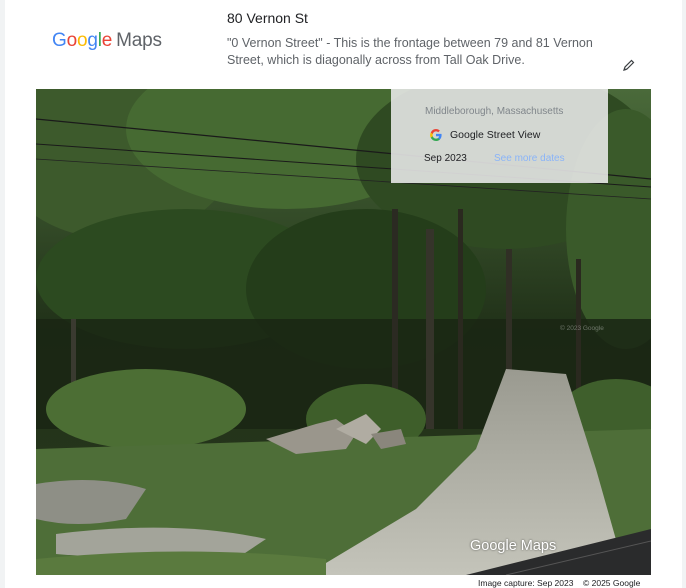 The image size is (686, 588). What do you see at coordinates (139, 40) in the screenshot?
I see `maps-wordmark: Maps` at bounding box center [139, 40].